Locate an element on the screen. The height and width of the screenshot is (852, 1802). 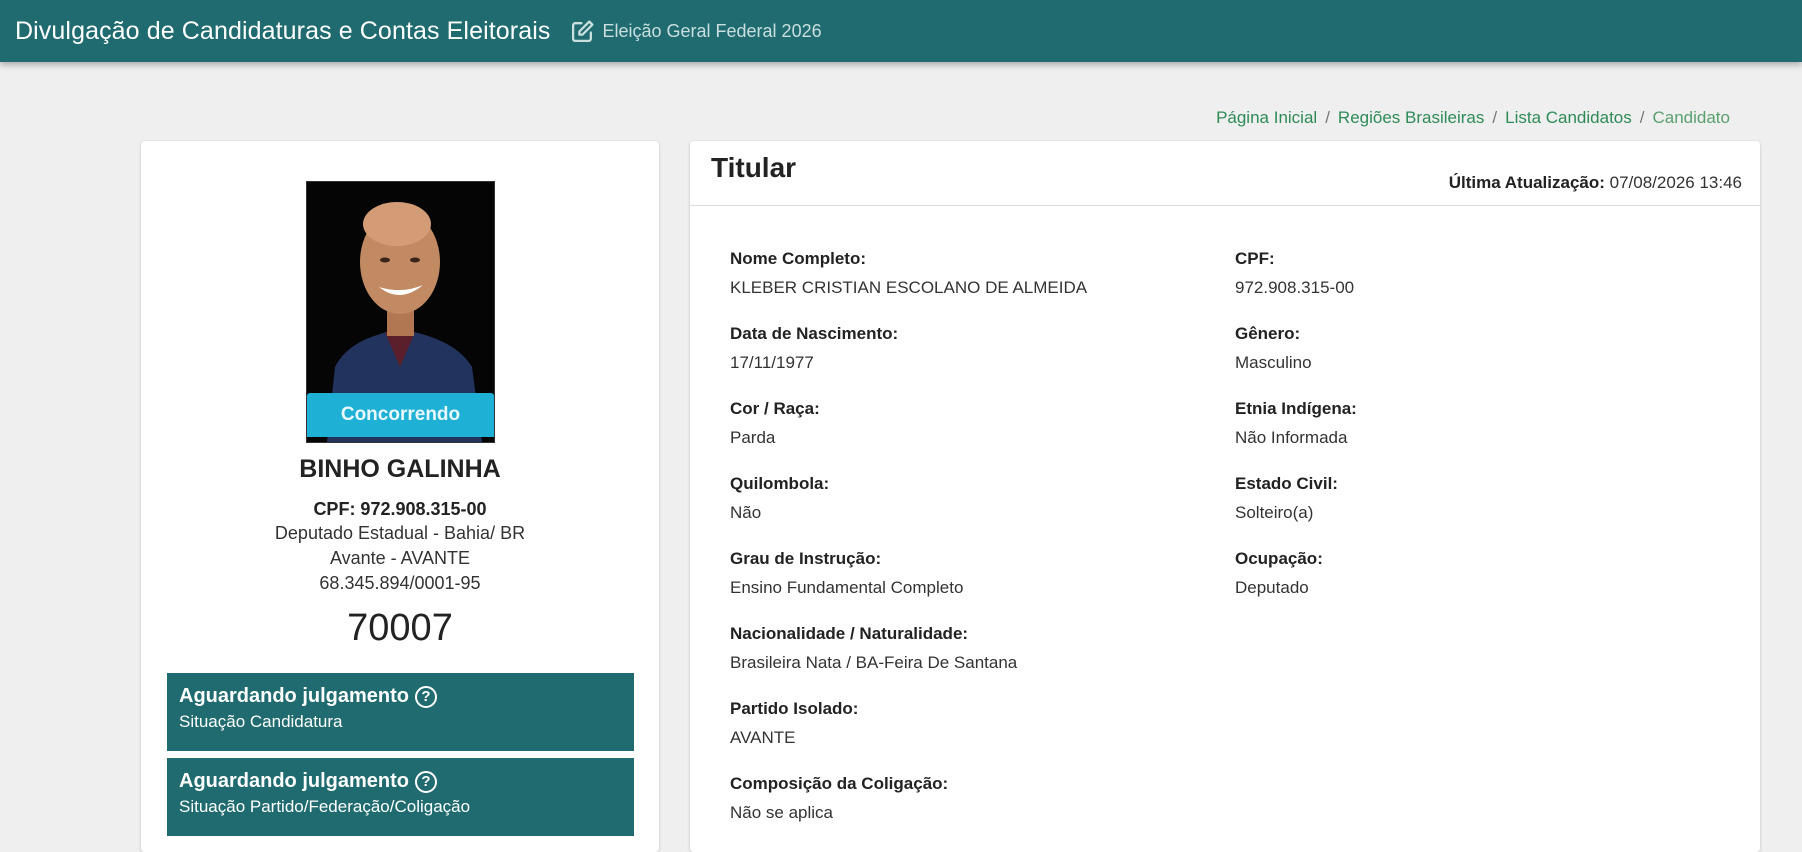
field-gender: Gênero: Masculino is located at coordinates (1273, 348).